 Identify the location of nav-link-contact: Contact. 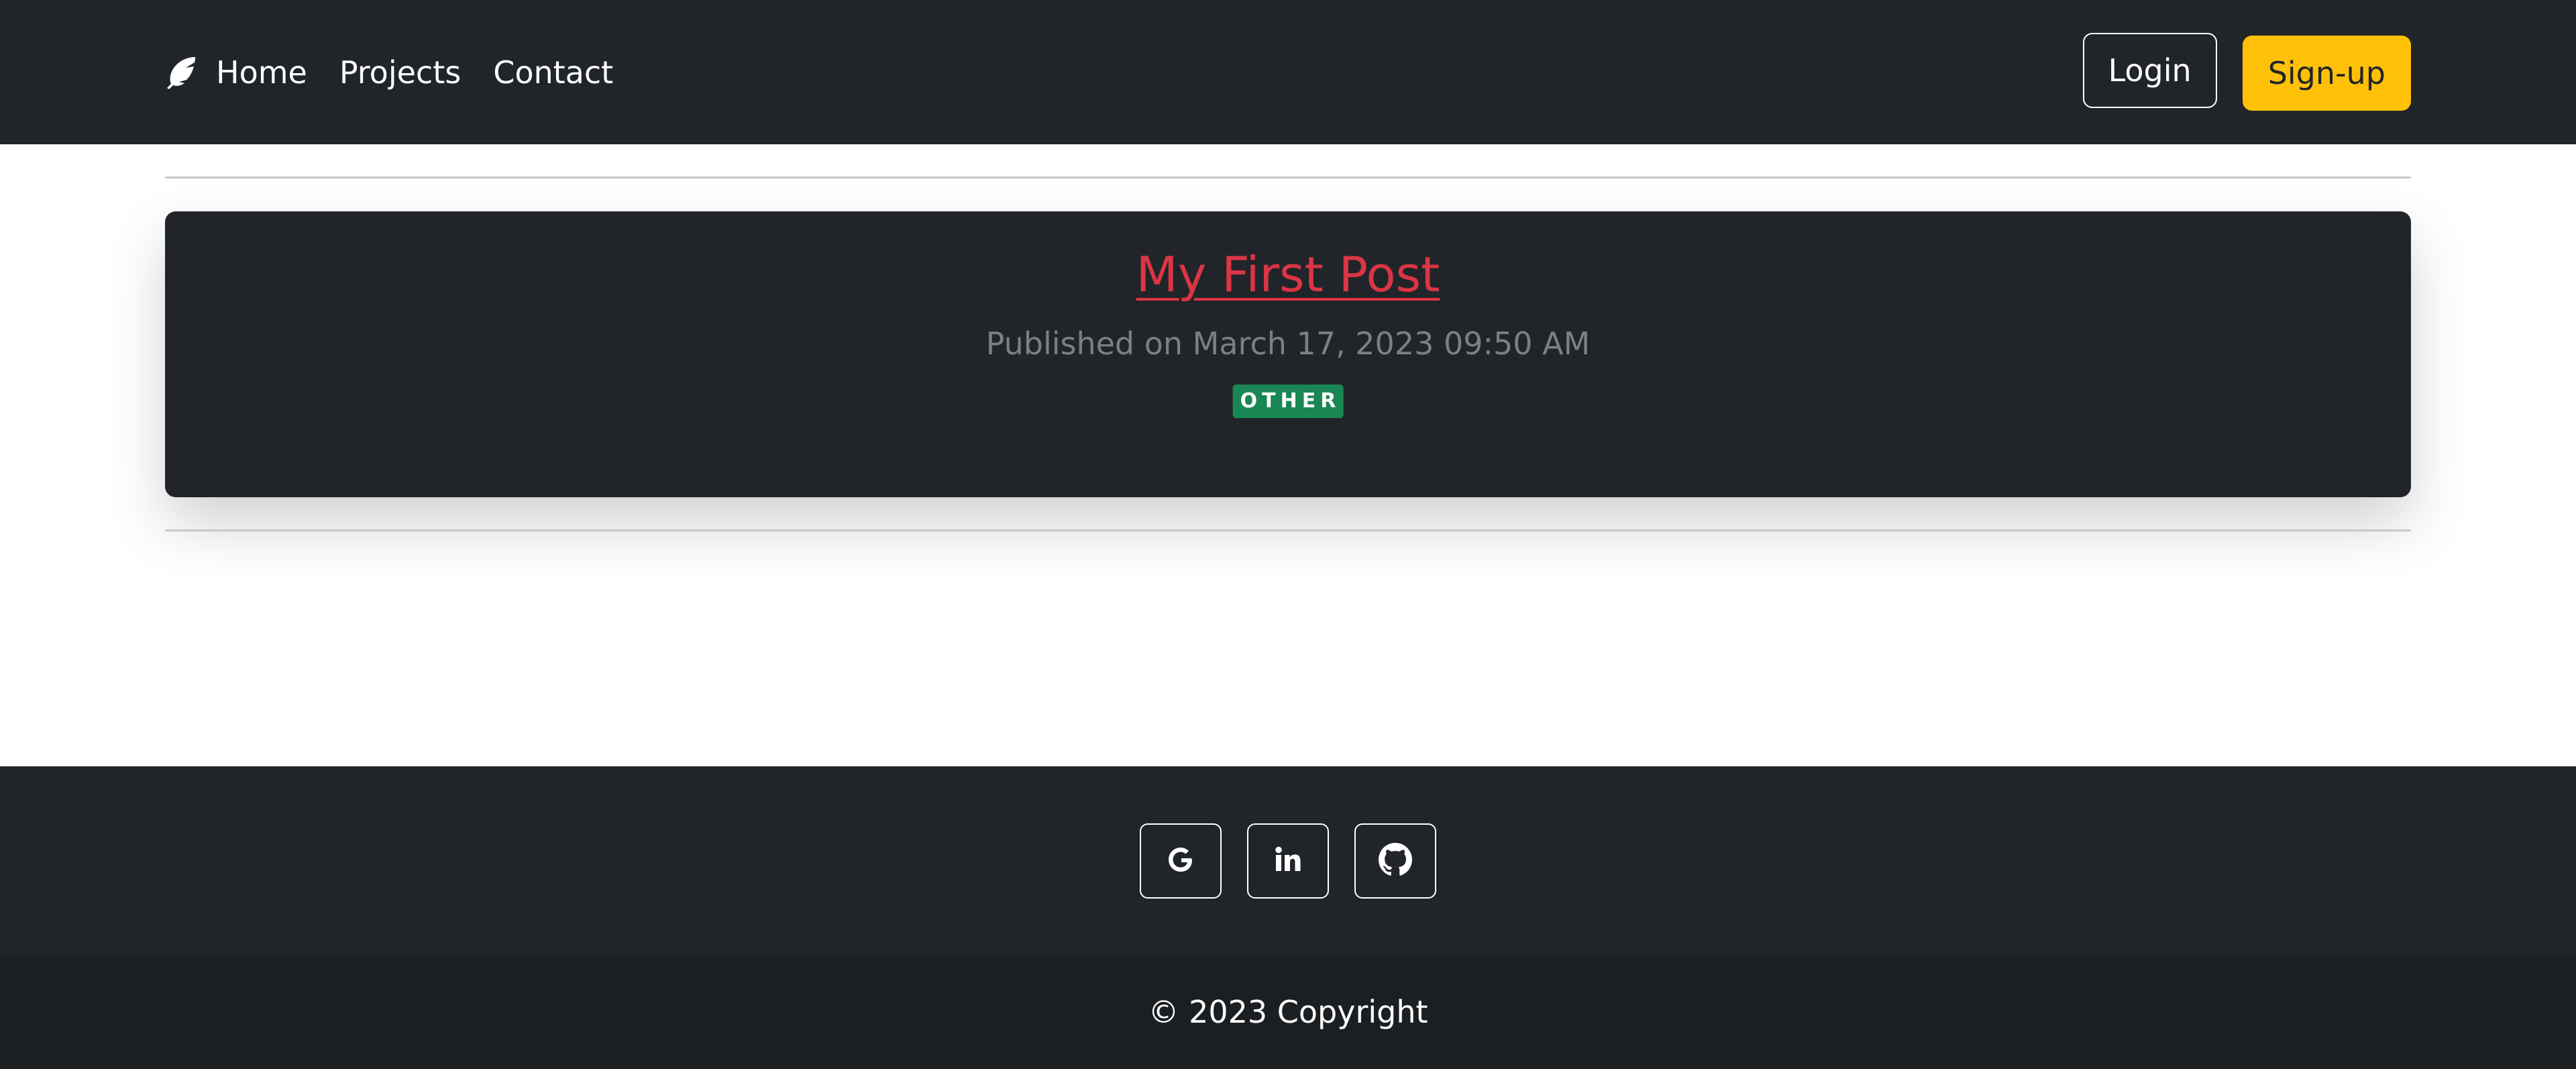
(553, 72).